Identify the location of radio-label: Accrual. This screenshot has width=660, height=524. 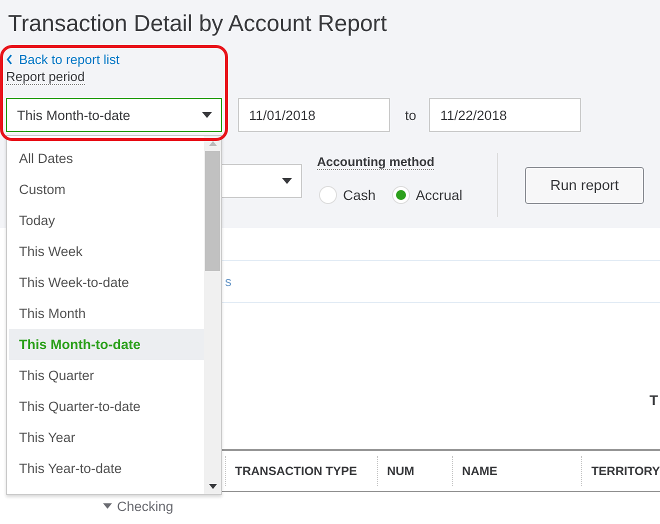
(439, 195).